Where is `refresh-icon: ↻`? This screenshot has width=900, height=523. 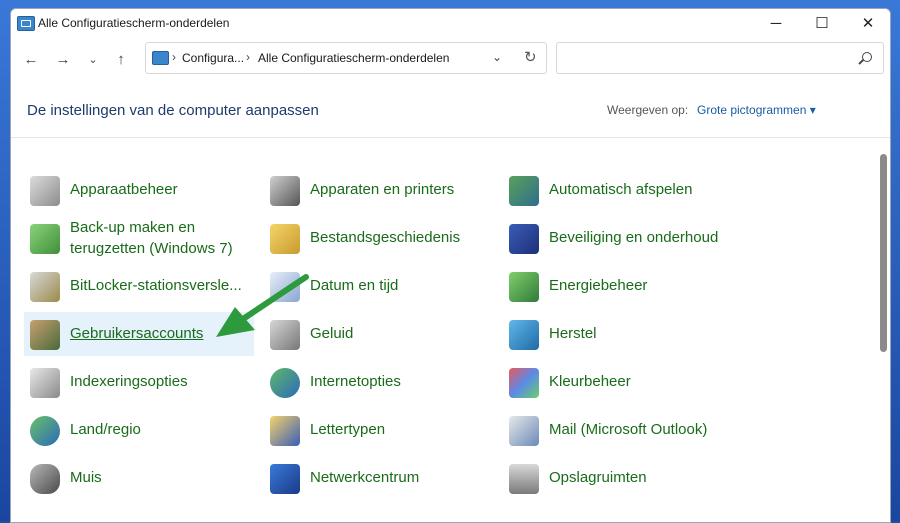 refresh-icon: ↻ is located at coordinates (530, 57).